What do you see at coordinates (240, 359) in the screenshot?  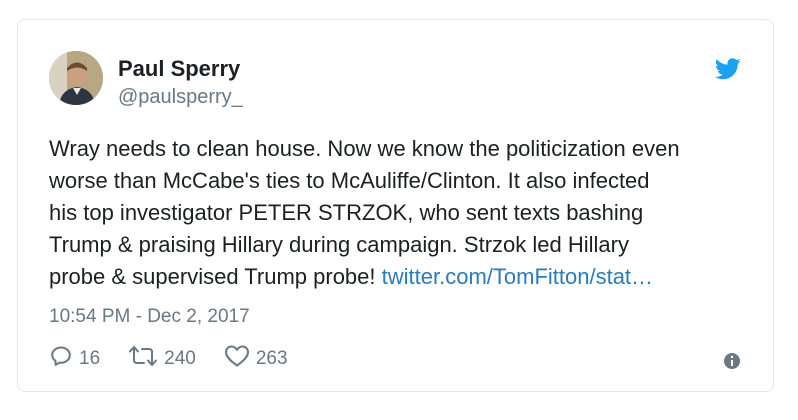 I see `heart-icon` at bounding box center [240, 359].